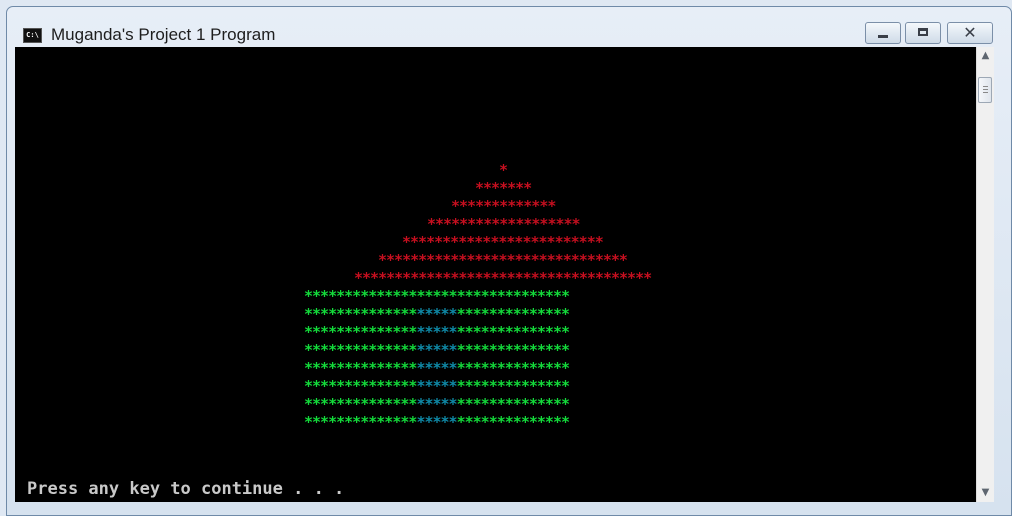  I want to click on close-icon: ✕, so click(970, 32).